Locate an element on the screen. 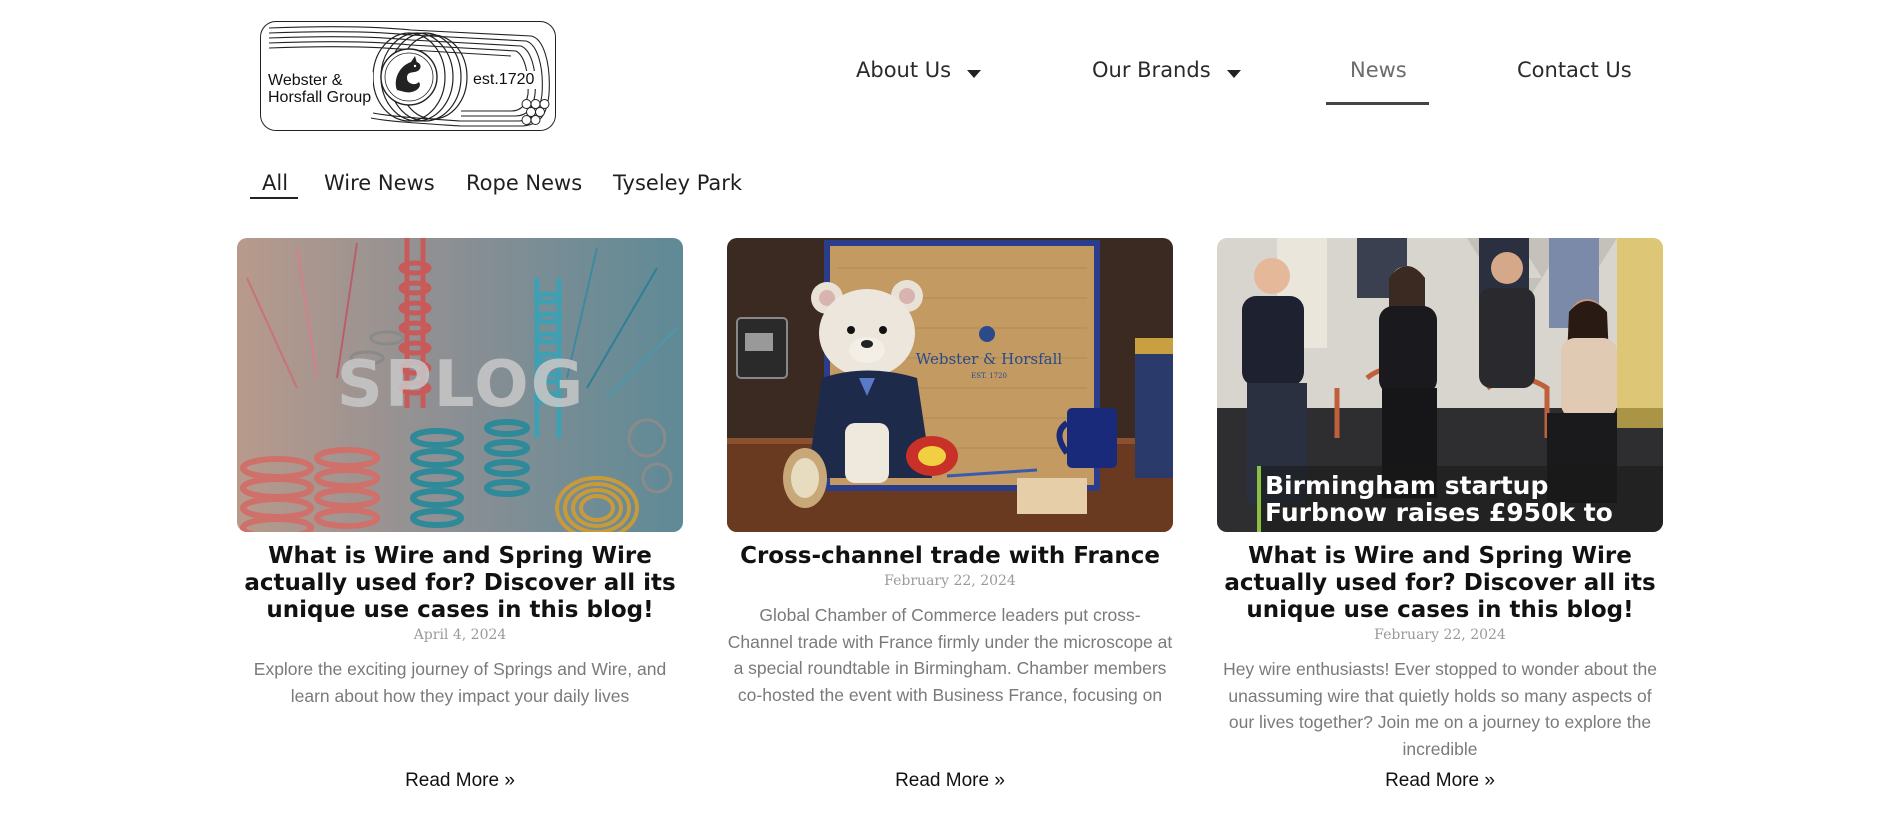 Image resolution: width=1897 pixels, height=823 pixels. splog-watermark-text: SPLOG is located at coordinates (461, 385).